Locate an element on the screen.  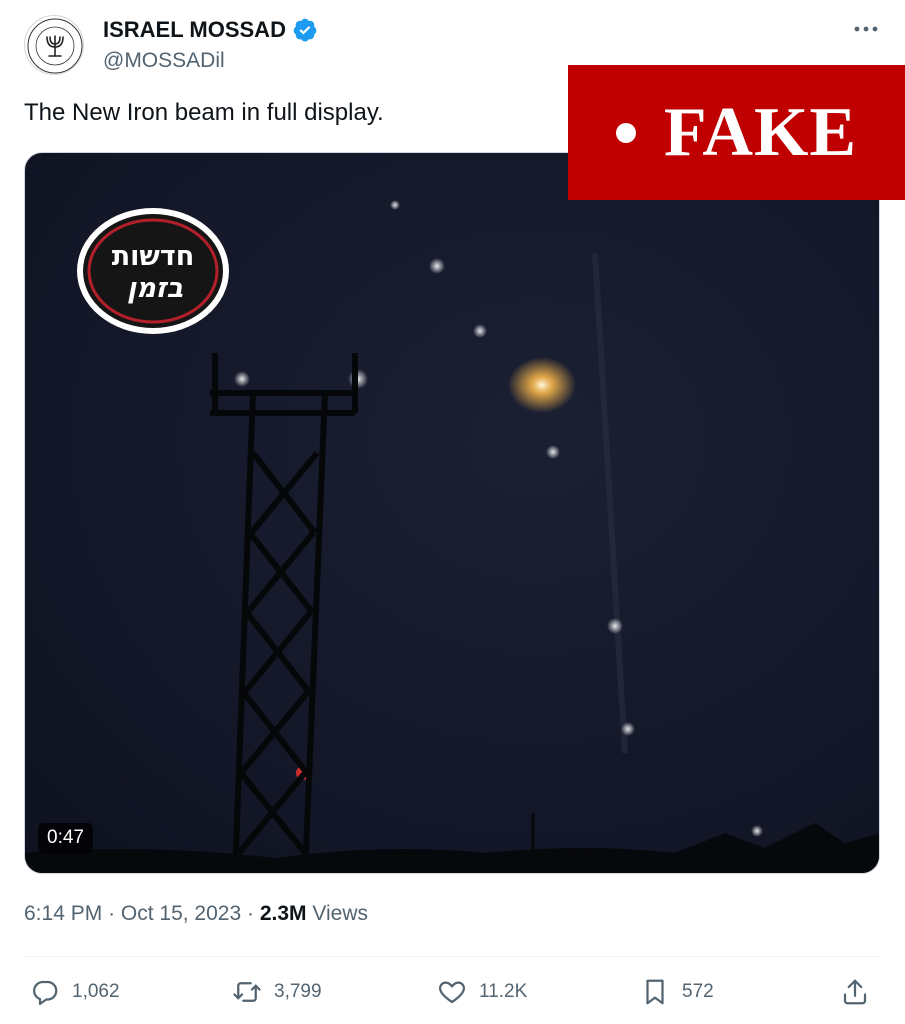
more-icon is located at coordinates (866, 29).